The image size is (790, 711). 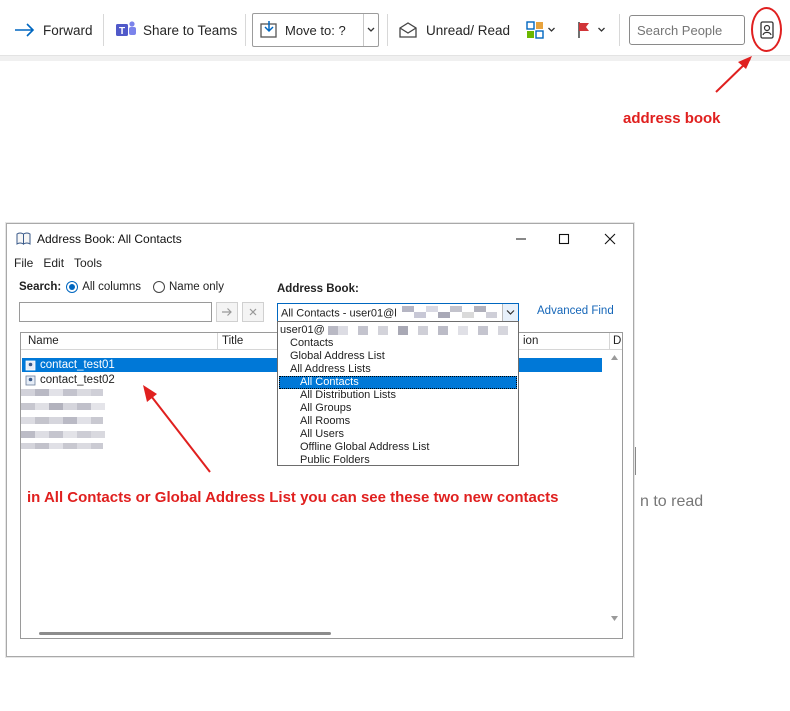 I want to click on all-columns-radio, so click(x=72, y=287).